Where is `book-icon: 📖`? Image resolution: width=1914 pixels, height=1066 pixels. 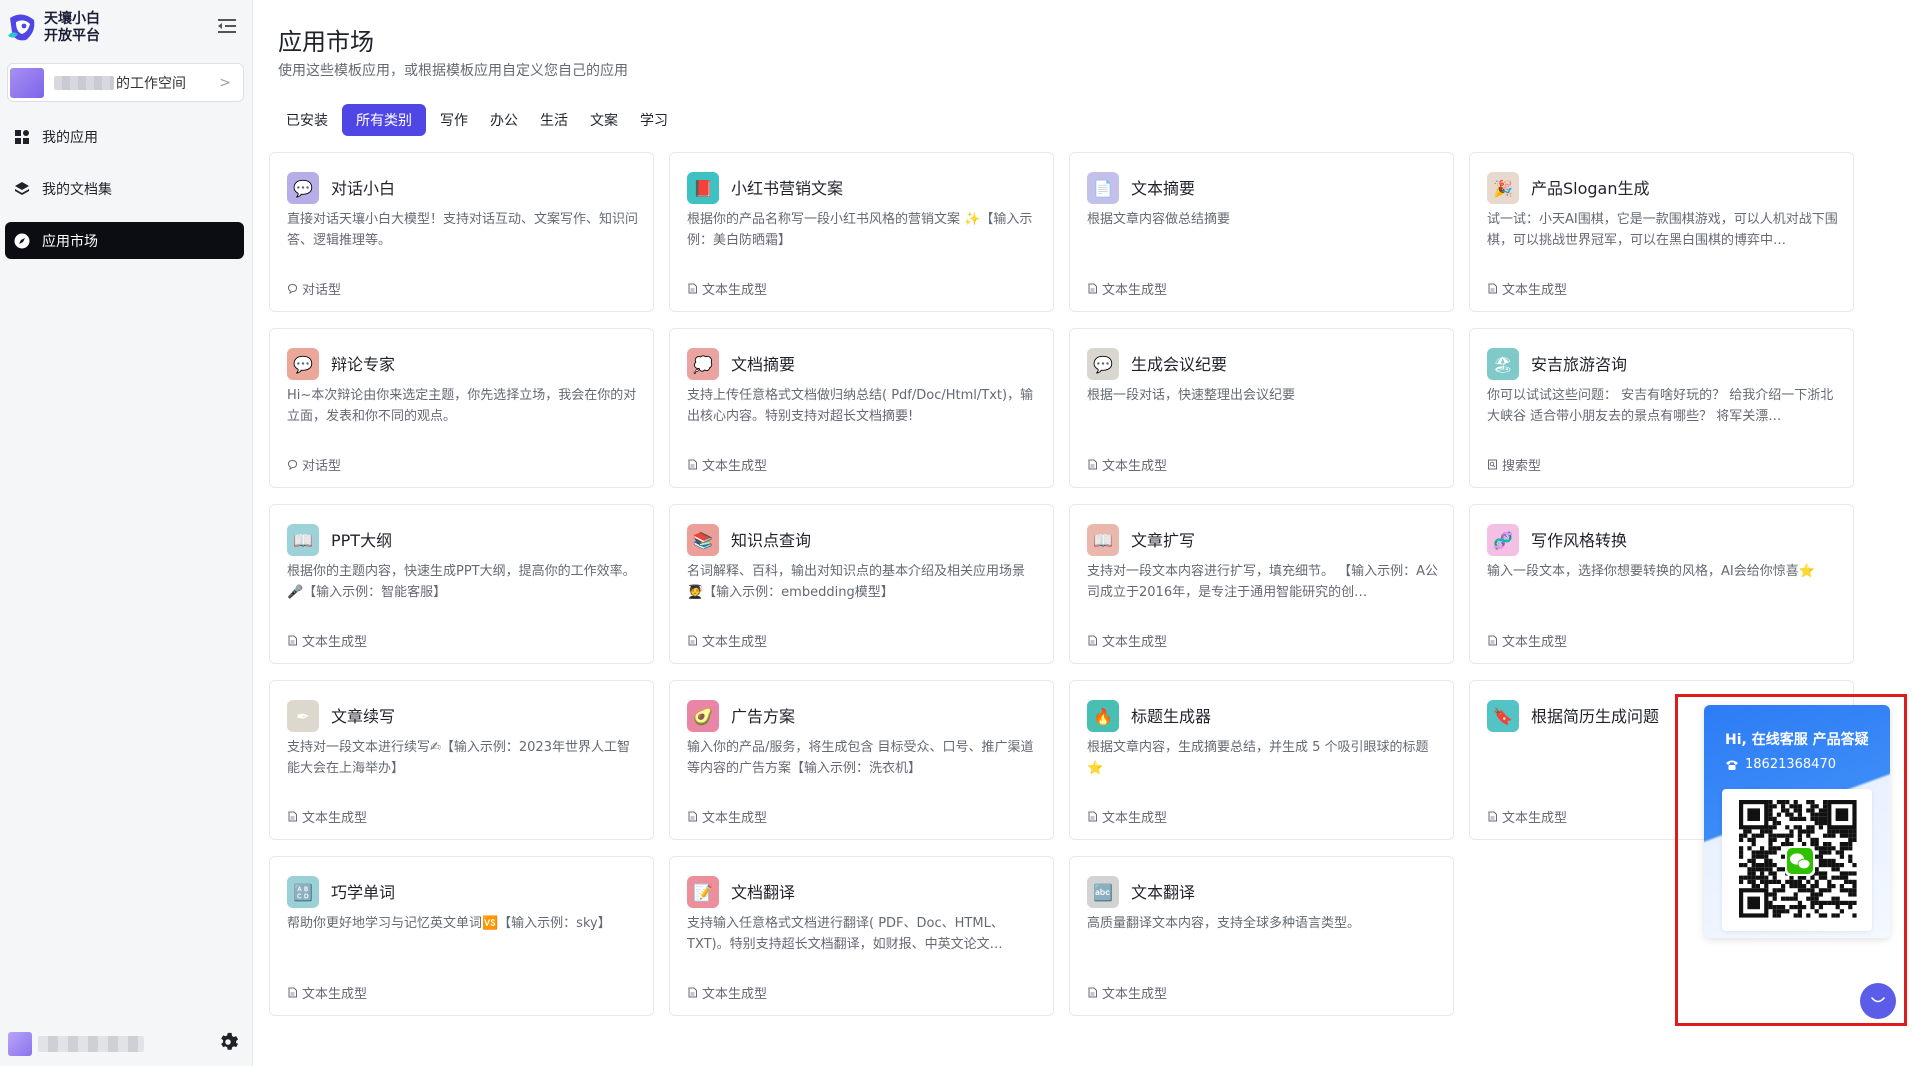
book-icon: 📖 is located at coordinates (303, 540).